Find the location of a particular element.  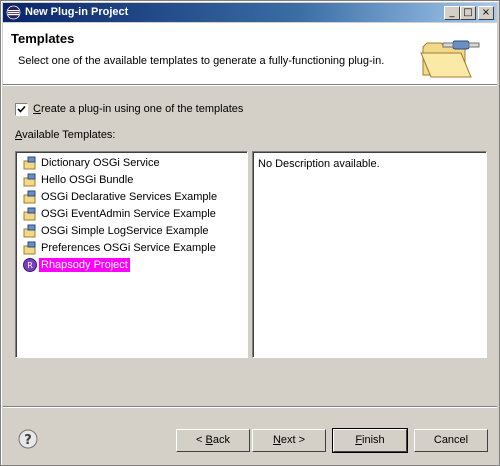

minimize-button: _ is located at coordinates (452, 13).